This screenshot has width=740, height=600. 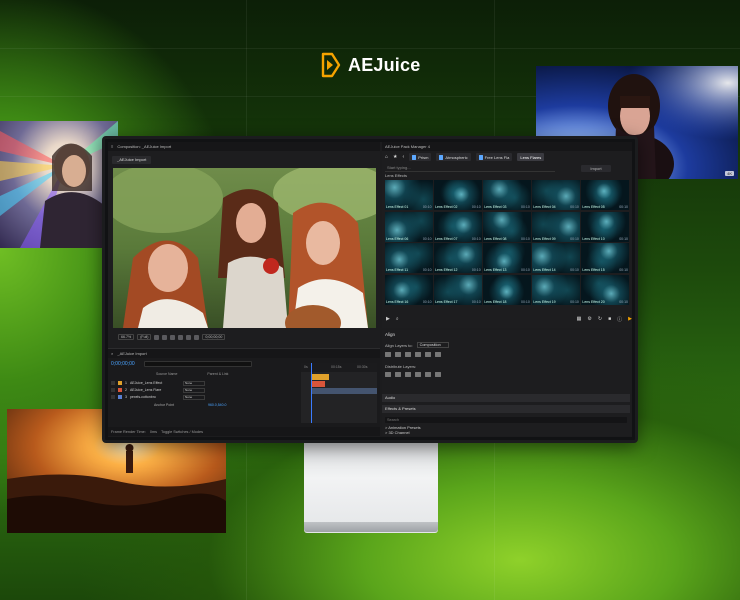 What do you see at coordinates (311, 393) in the screenshot?
I see `playhead` at bounding box center [311, 393].